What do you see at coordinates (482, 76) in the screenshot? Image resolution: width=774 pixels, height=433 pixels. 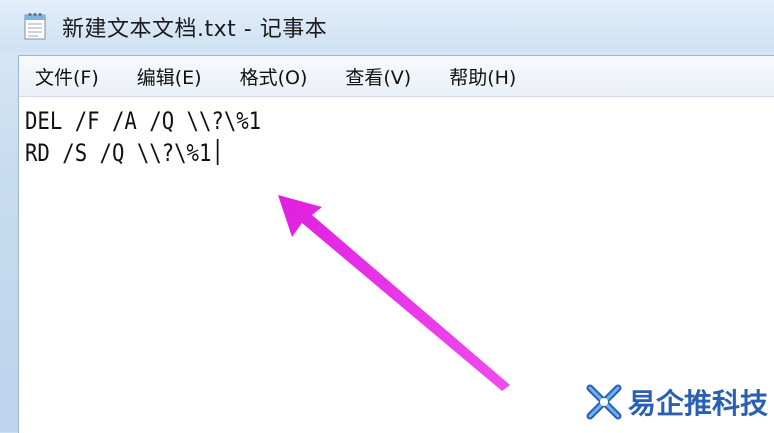 I see `menu-help: 帮助(H)` at bounding box center [482, 76].